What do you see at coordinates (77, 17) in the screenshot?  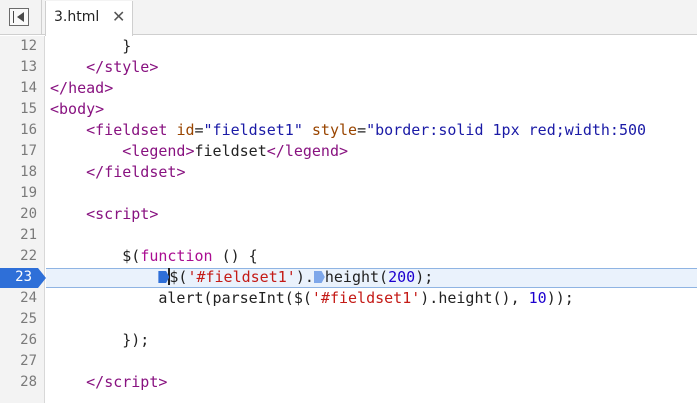 I see `tab-title: 3.html` at bounding box center [77, 17].